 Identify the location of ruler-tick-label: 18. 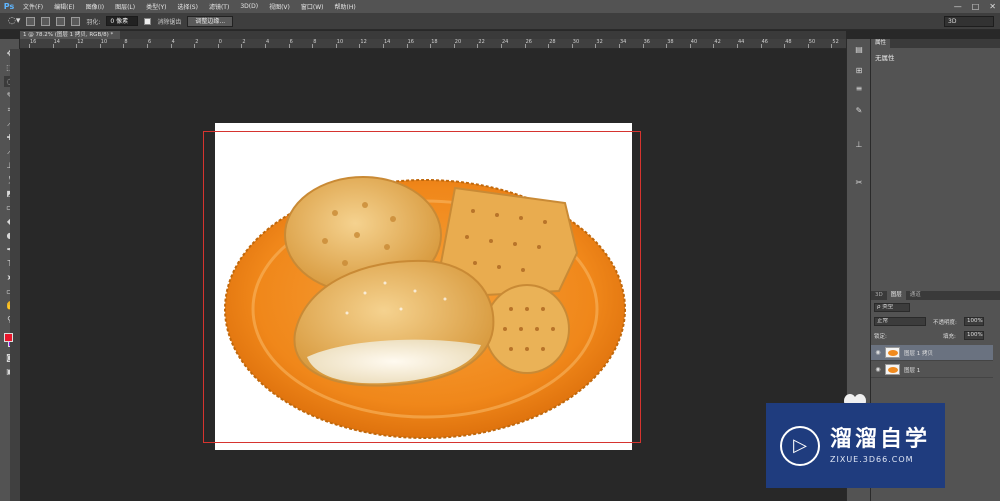
(434, 42).